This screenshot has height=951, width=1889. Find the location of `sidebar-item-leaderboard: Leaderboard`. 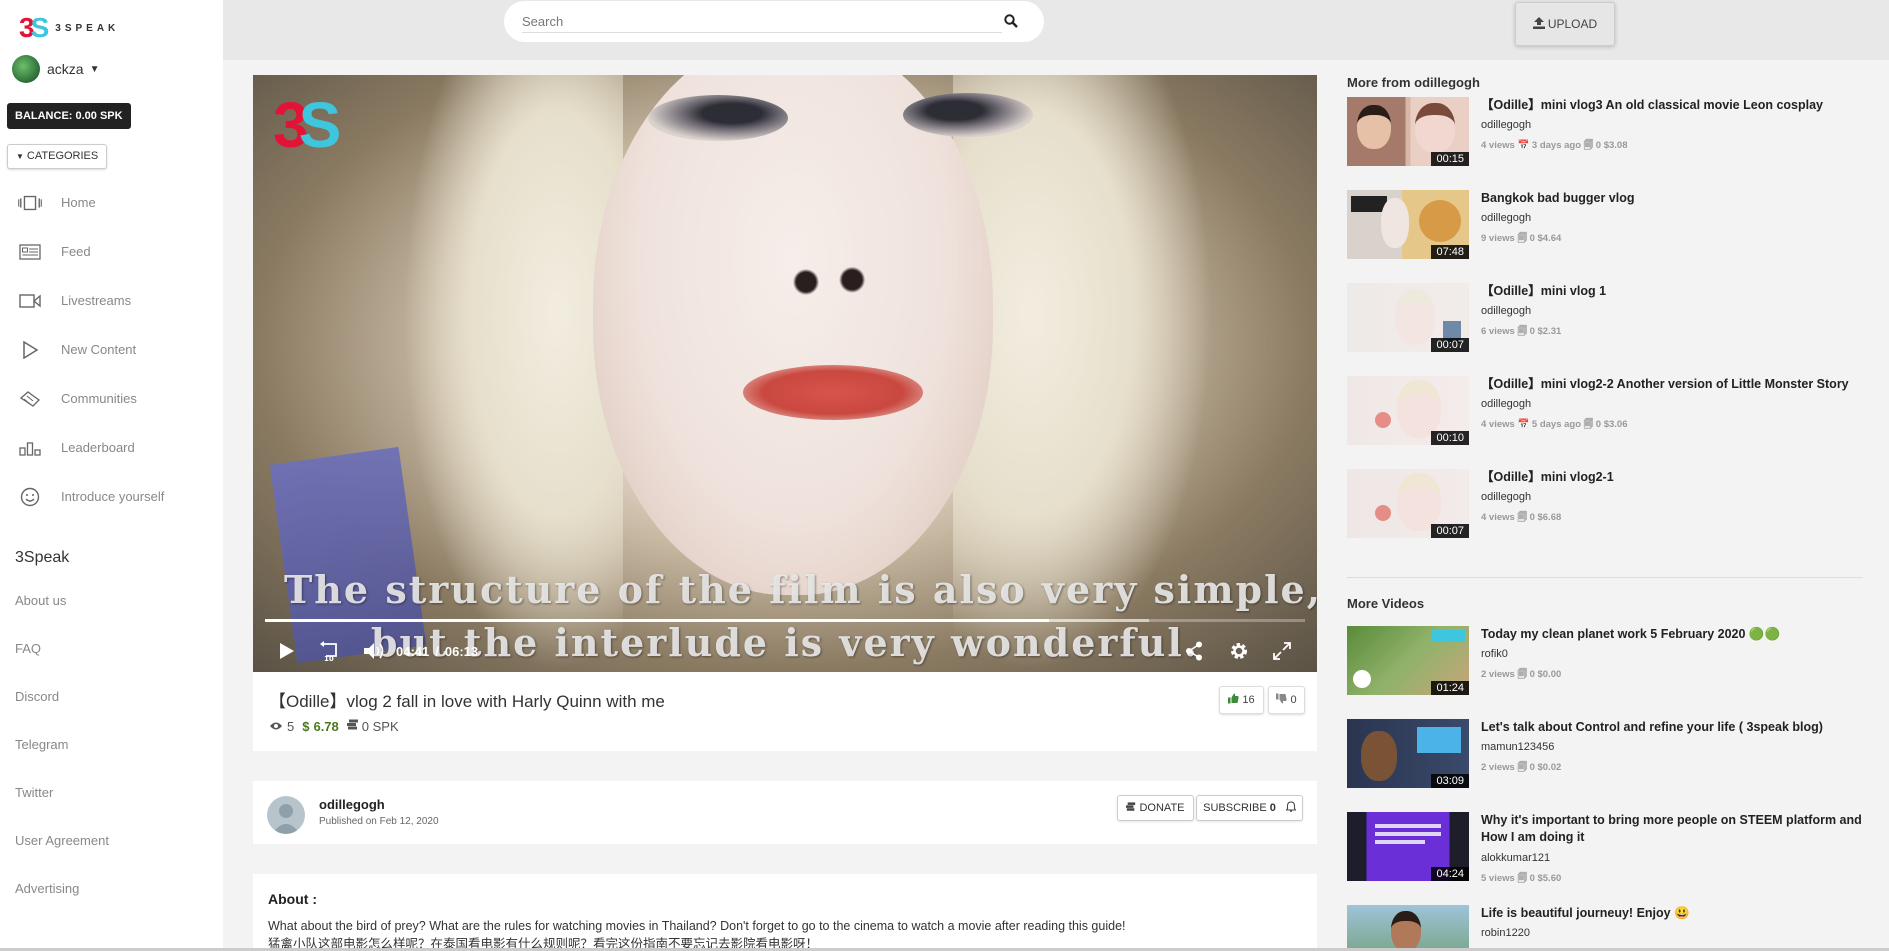

sidebar-item-leaderboard: Leaderboard is located at coordinates (111, 447).